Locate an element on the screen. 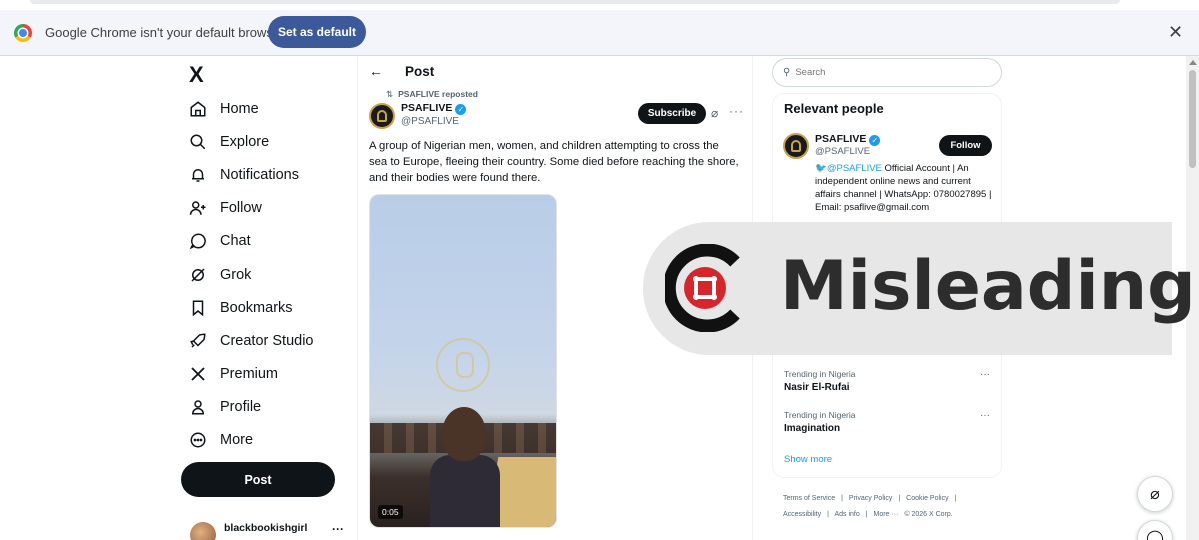 The width and height of the screenshot is (1199, 540). author-name: PSAFLIVE ✓ is located at coordinates (434, 108).